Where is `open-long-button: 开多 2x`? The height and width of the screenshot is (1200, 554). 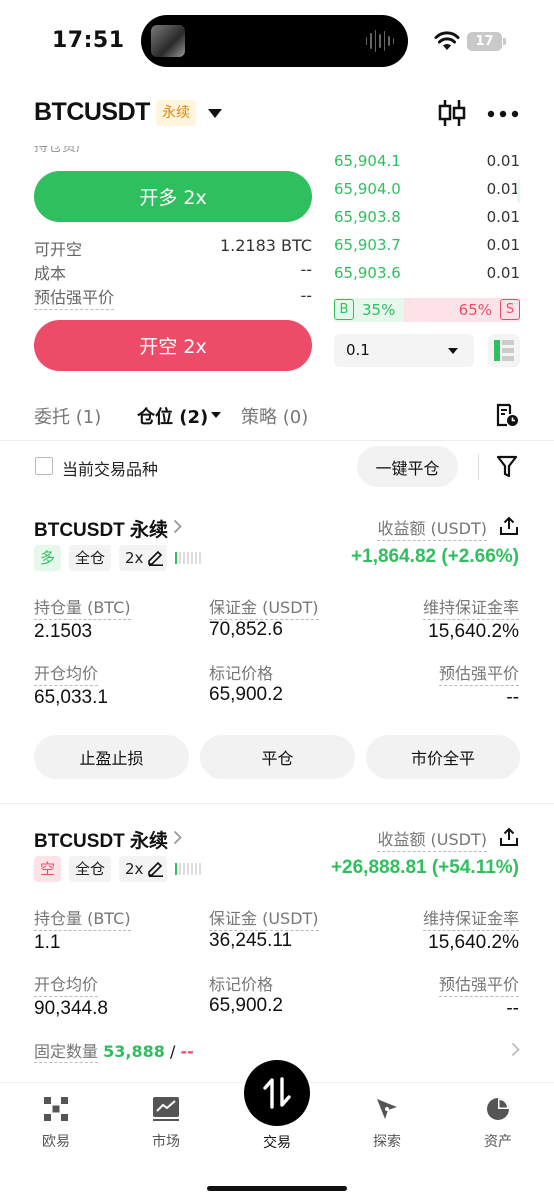 open-long-button: 开多 2x is located at coordinates (173, 196).